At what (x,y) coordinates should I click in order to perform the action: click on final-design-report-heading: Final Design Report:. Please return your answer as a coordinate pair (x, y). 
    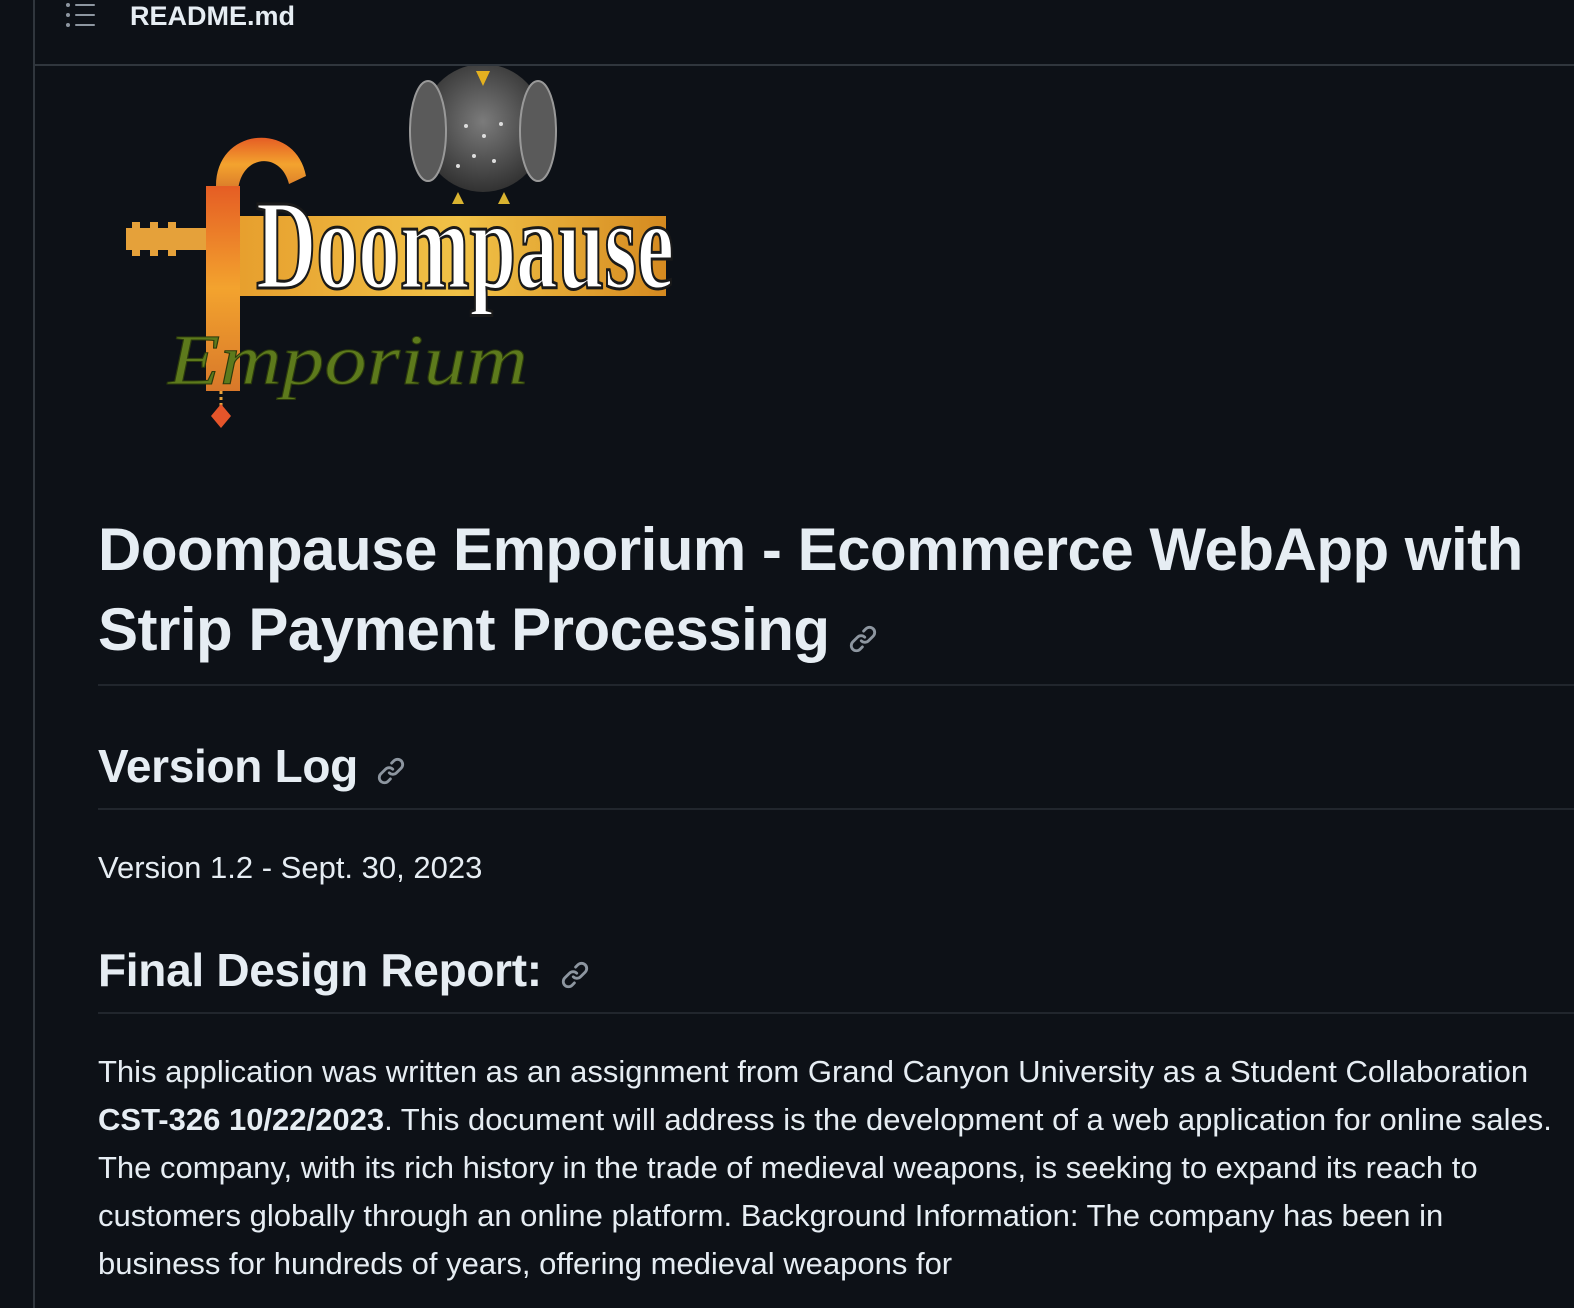
    Looking at the image, I should click on (344, 972).